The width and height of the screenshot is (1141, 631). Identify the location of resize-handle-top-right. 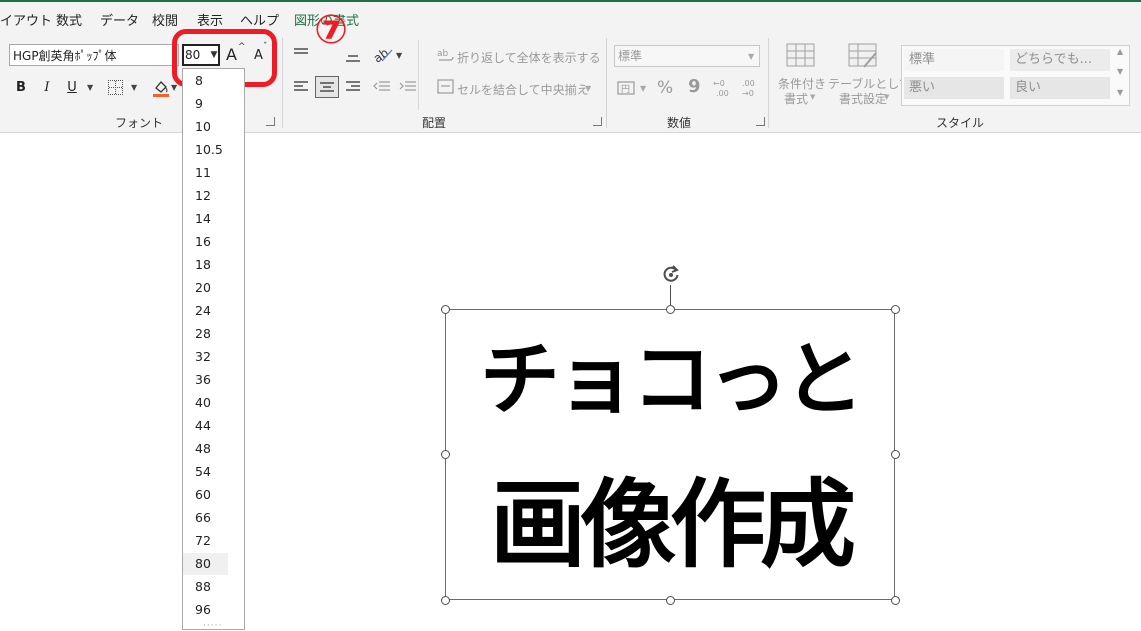
(895, 309).